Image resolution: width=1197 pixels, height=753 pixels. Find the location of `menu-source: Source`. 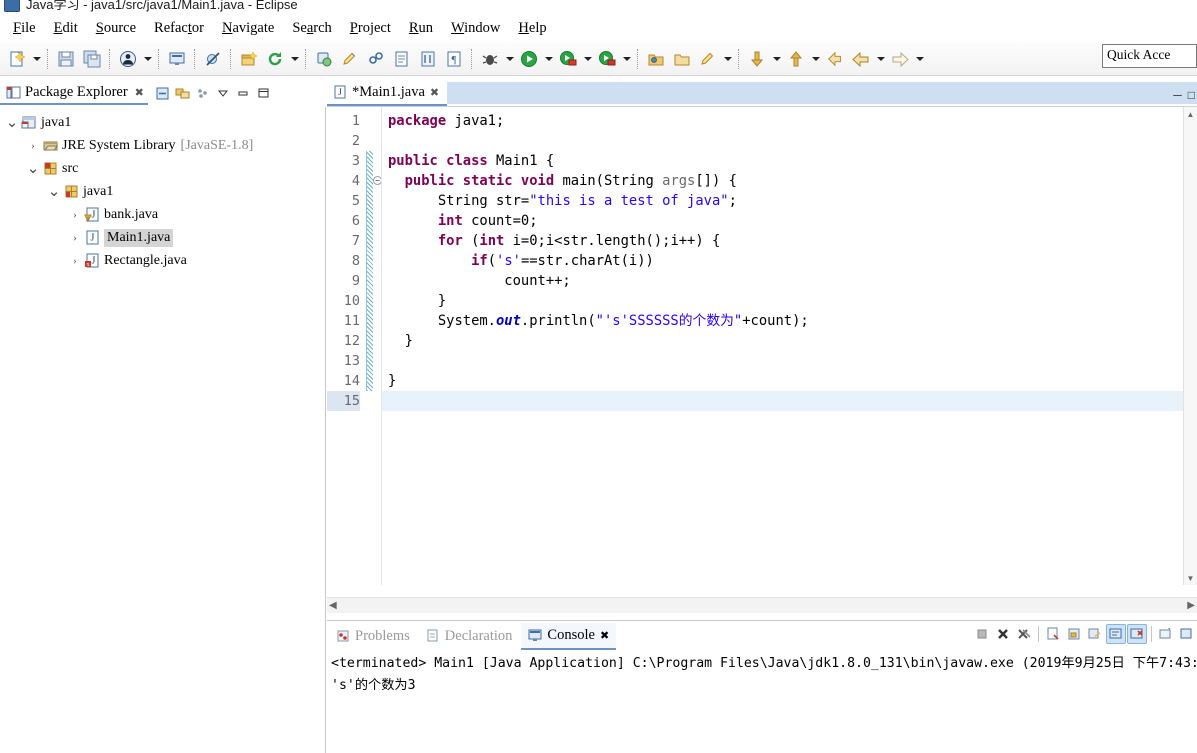

menu-source: Source is located at coordinates (116, 28).